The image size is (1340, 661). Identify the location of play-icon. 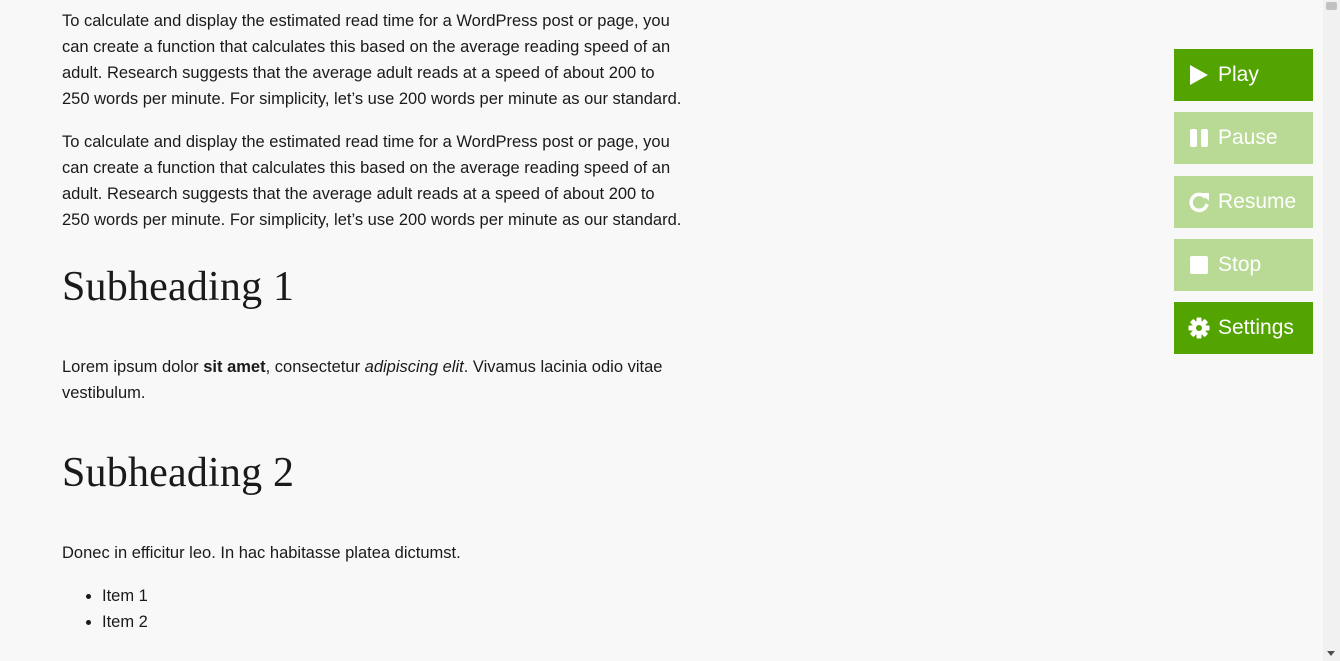
(1199, 75).